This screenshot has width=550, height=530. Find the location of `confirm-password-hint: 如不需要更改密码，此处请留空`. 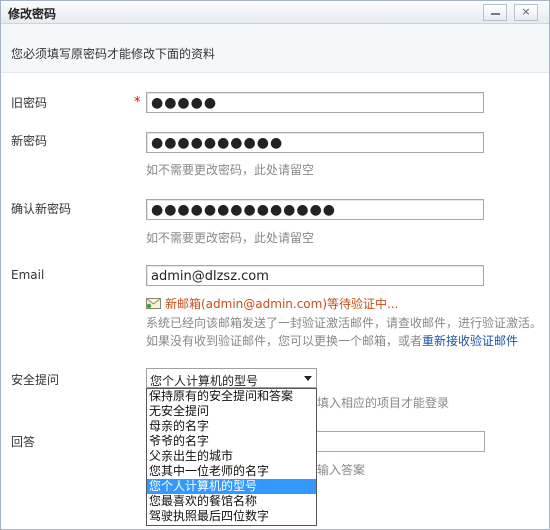

confirm-password-hint: 如不需要更改密码，此处请留空 is located at coordinates (230, 238).